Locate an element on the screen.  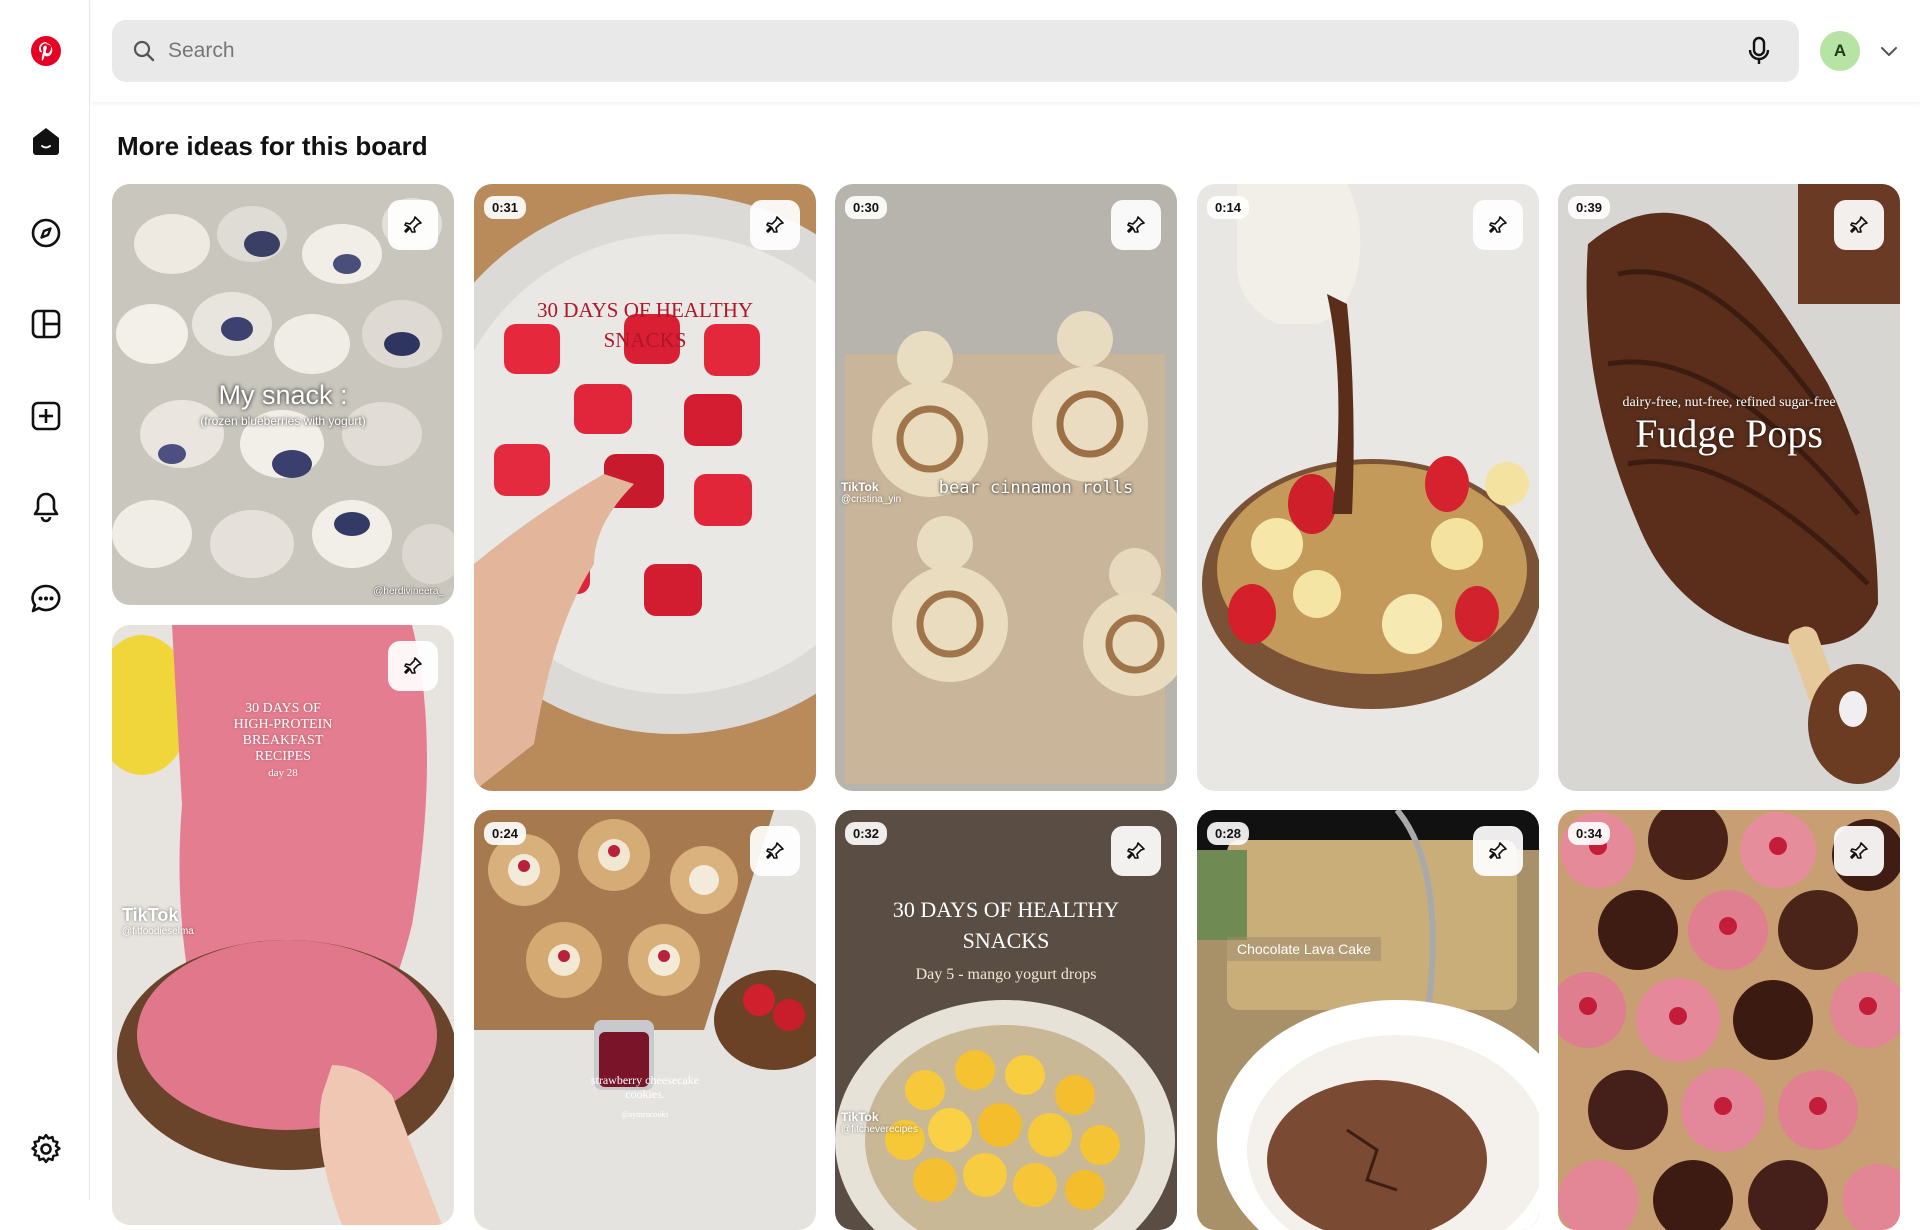
pin-overlay-text: 30 DAYS OF HEALTHY SNACKS is located at coordinates (645, 325).